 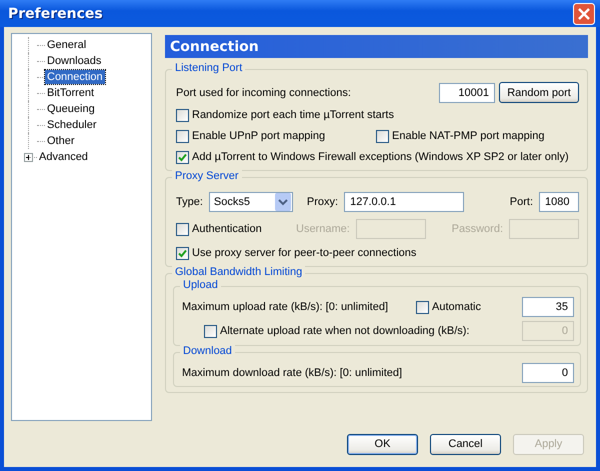 What do you see at coordinates (74, 61) in the screenshot?
I see `tree-item: Downloads` at bounding box center [74, 61].